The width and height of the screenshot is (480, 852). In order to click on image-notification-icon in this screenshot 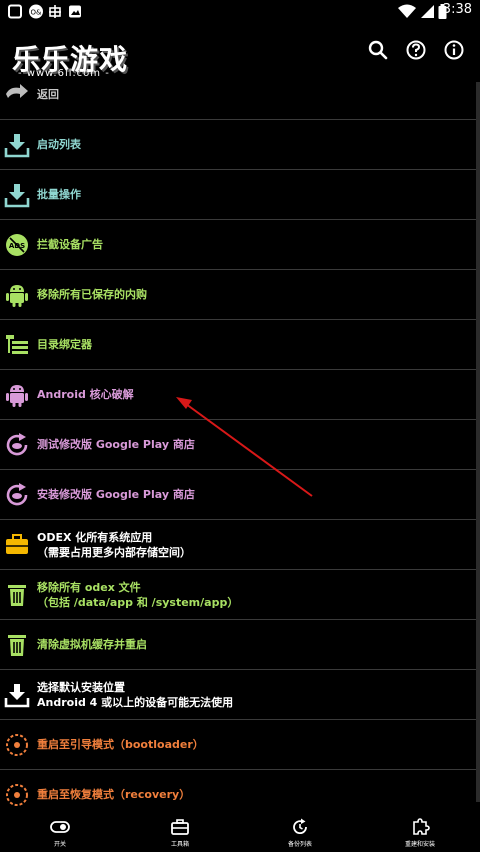, I will do `click(75, 11)`.